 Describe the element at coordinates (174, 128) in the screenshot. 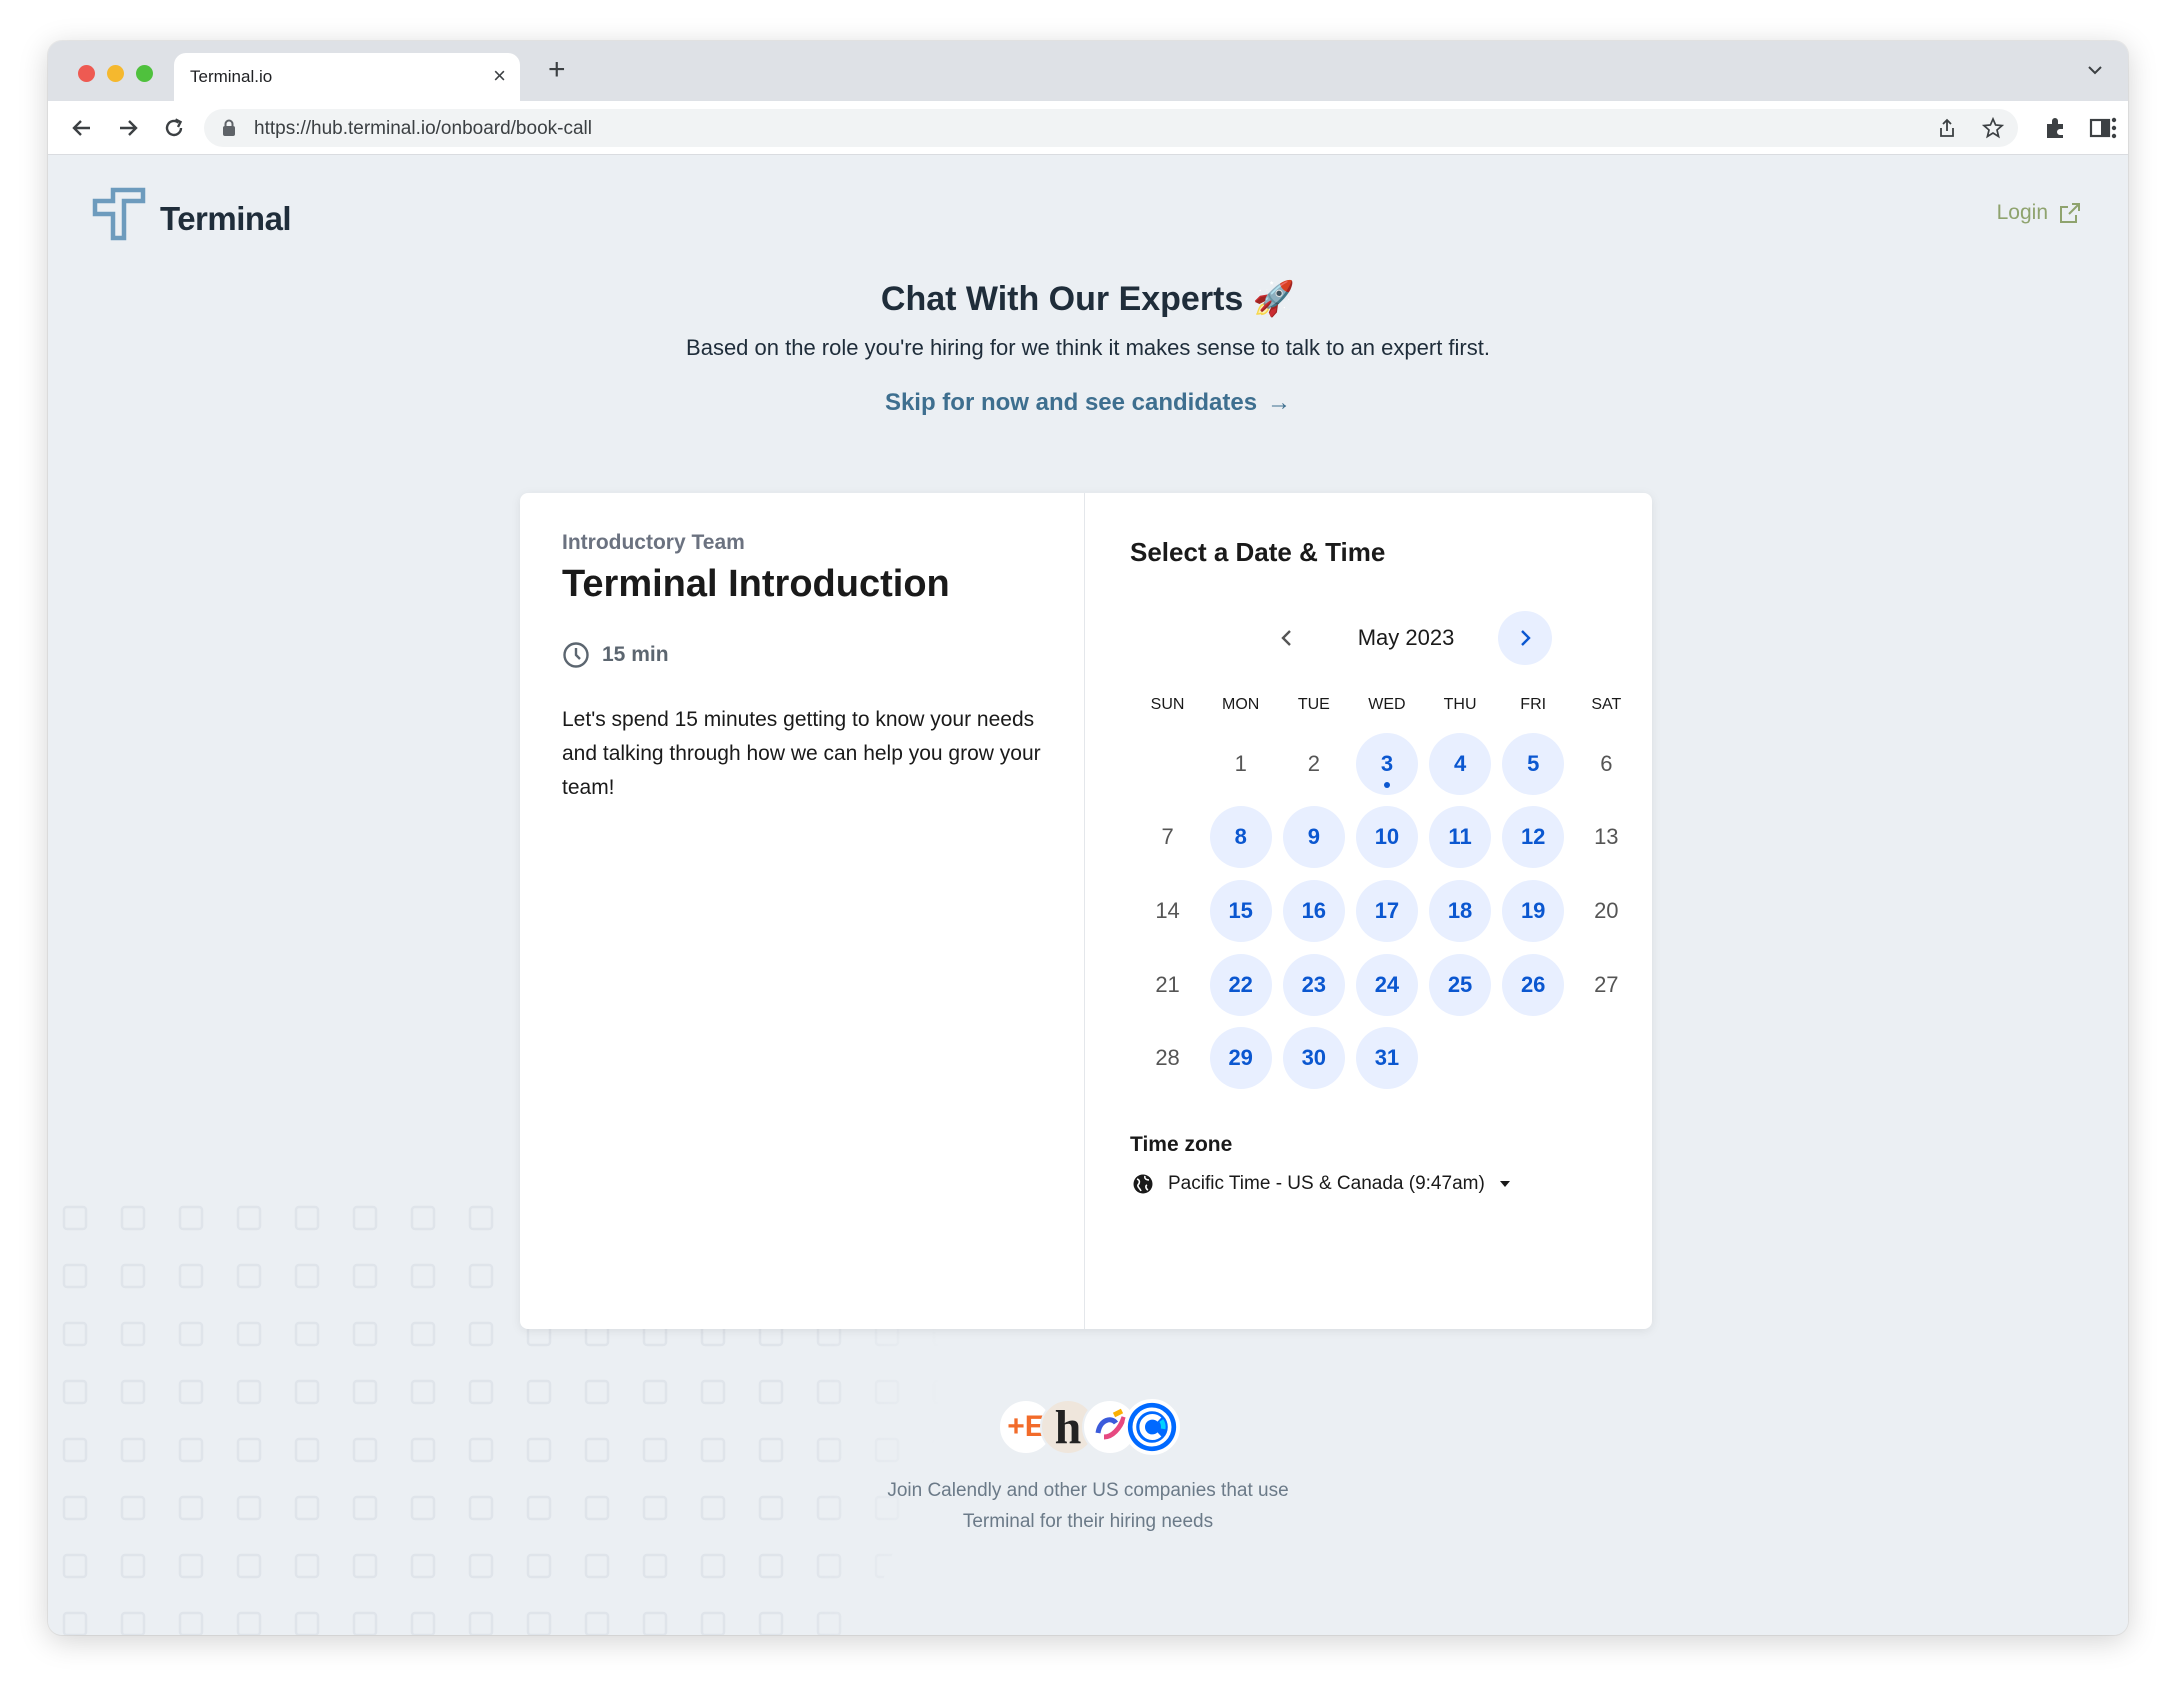

I see `reload-icon` at that location.